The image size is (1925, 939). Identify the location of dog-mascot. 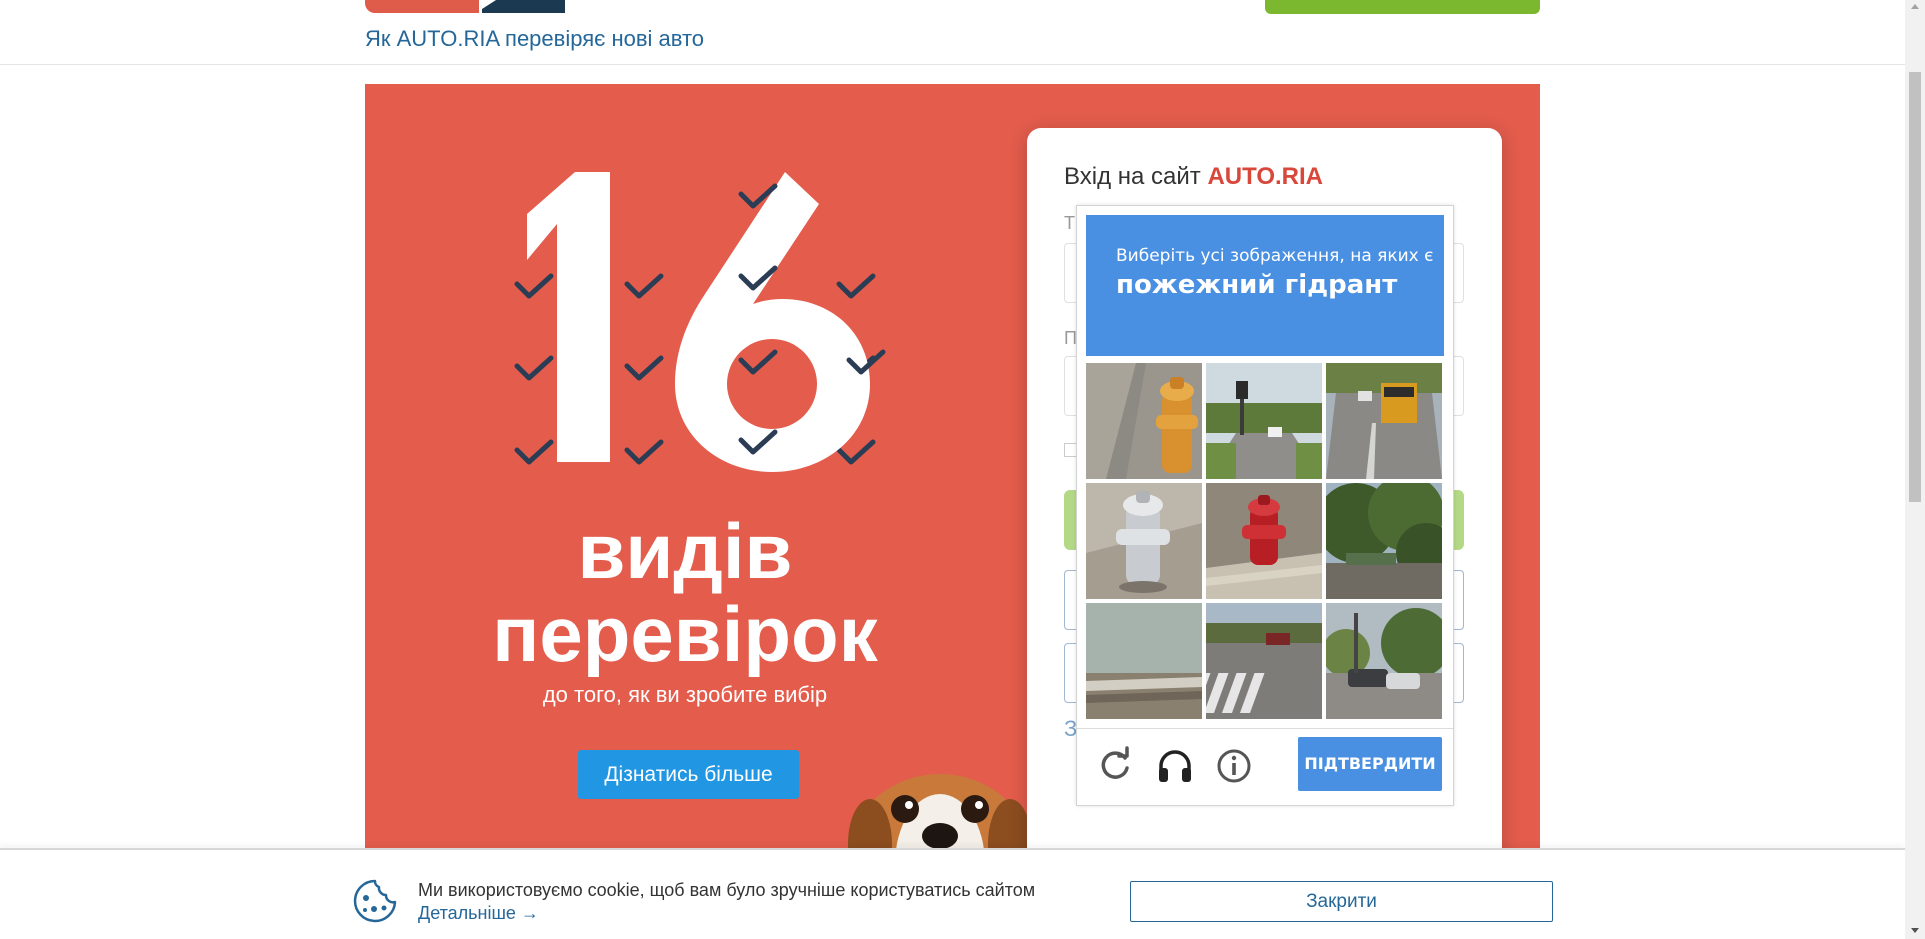
(940, 809).